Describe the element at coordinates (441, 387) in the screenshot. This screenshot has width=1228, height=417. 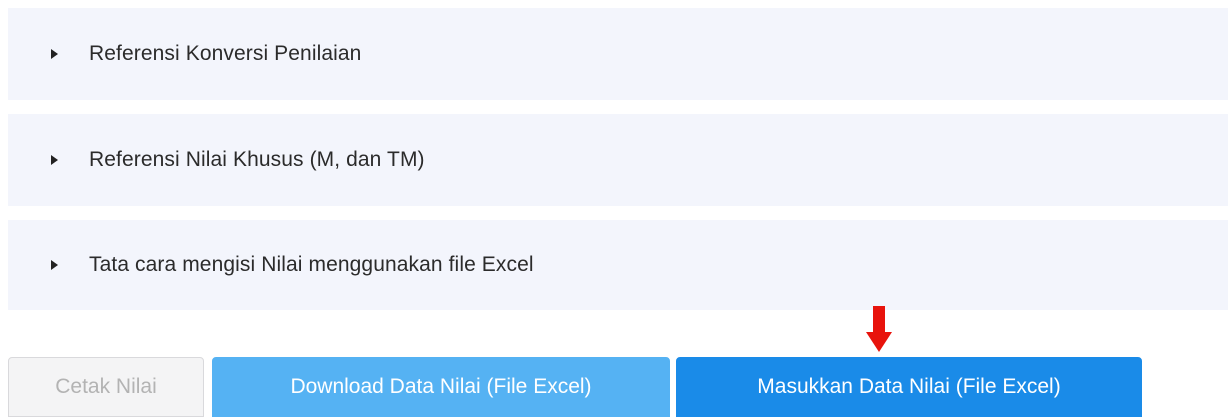
I see `download-grades-excel-button: Download Data Nilai (File Excel)` at that location.